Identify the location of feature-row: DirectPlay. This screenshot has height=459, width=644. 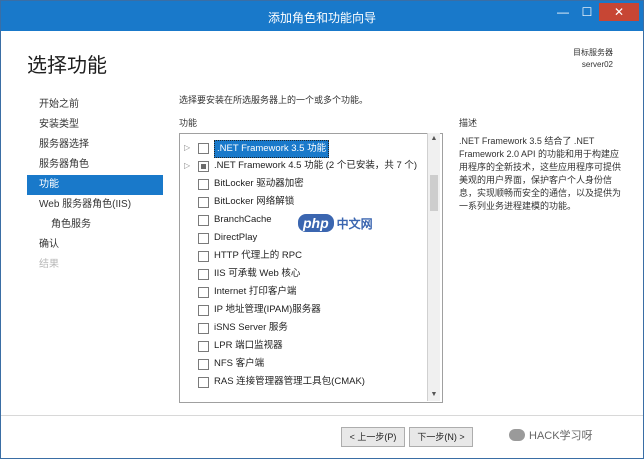
(304, 238).